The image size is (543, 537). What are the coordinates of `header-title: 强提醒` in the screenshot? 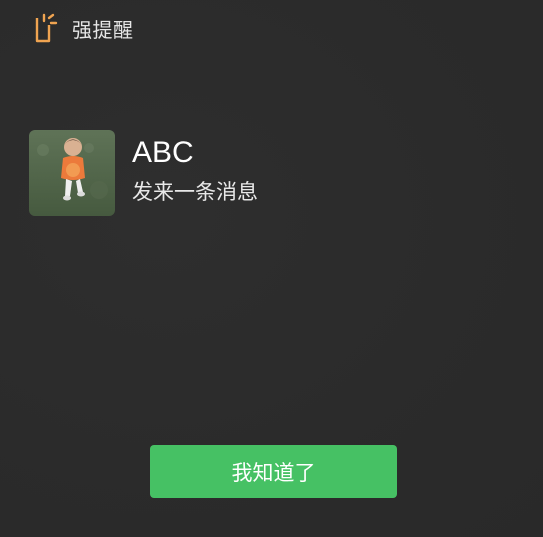 It's located at (103, 29).